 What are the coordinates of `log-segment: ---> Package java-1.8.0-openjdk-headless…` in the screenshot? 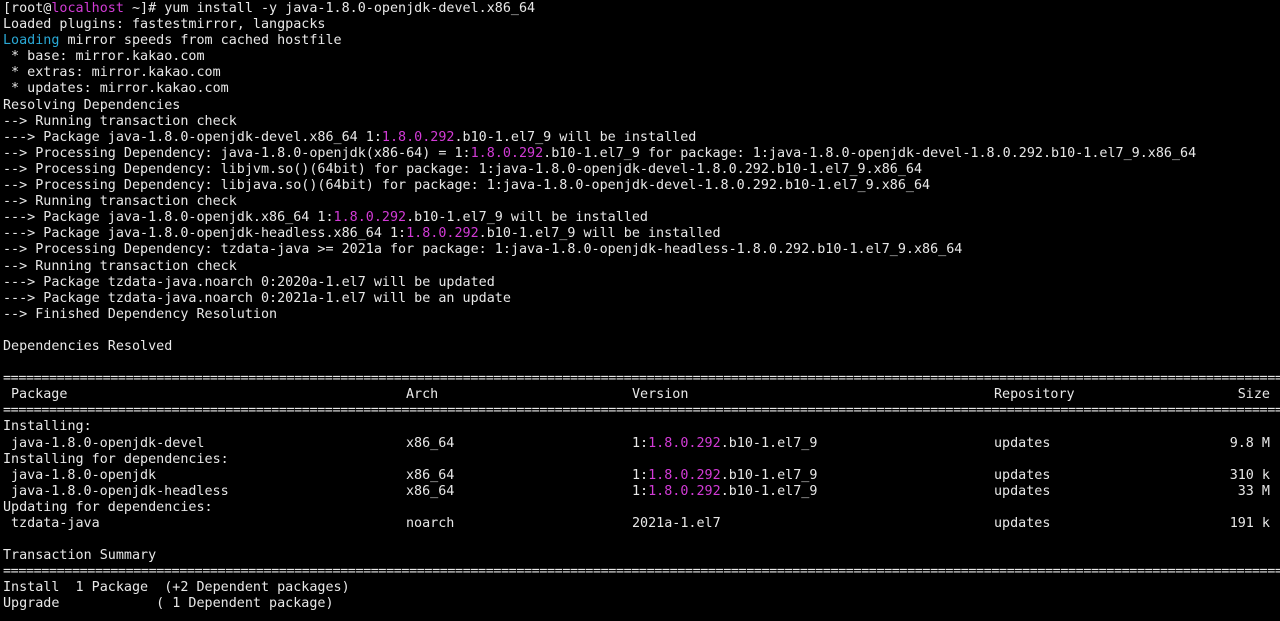 It's located at (205, 234).